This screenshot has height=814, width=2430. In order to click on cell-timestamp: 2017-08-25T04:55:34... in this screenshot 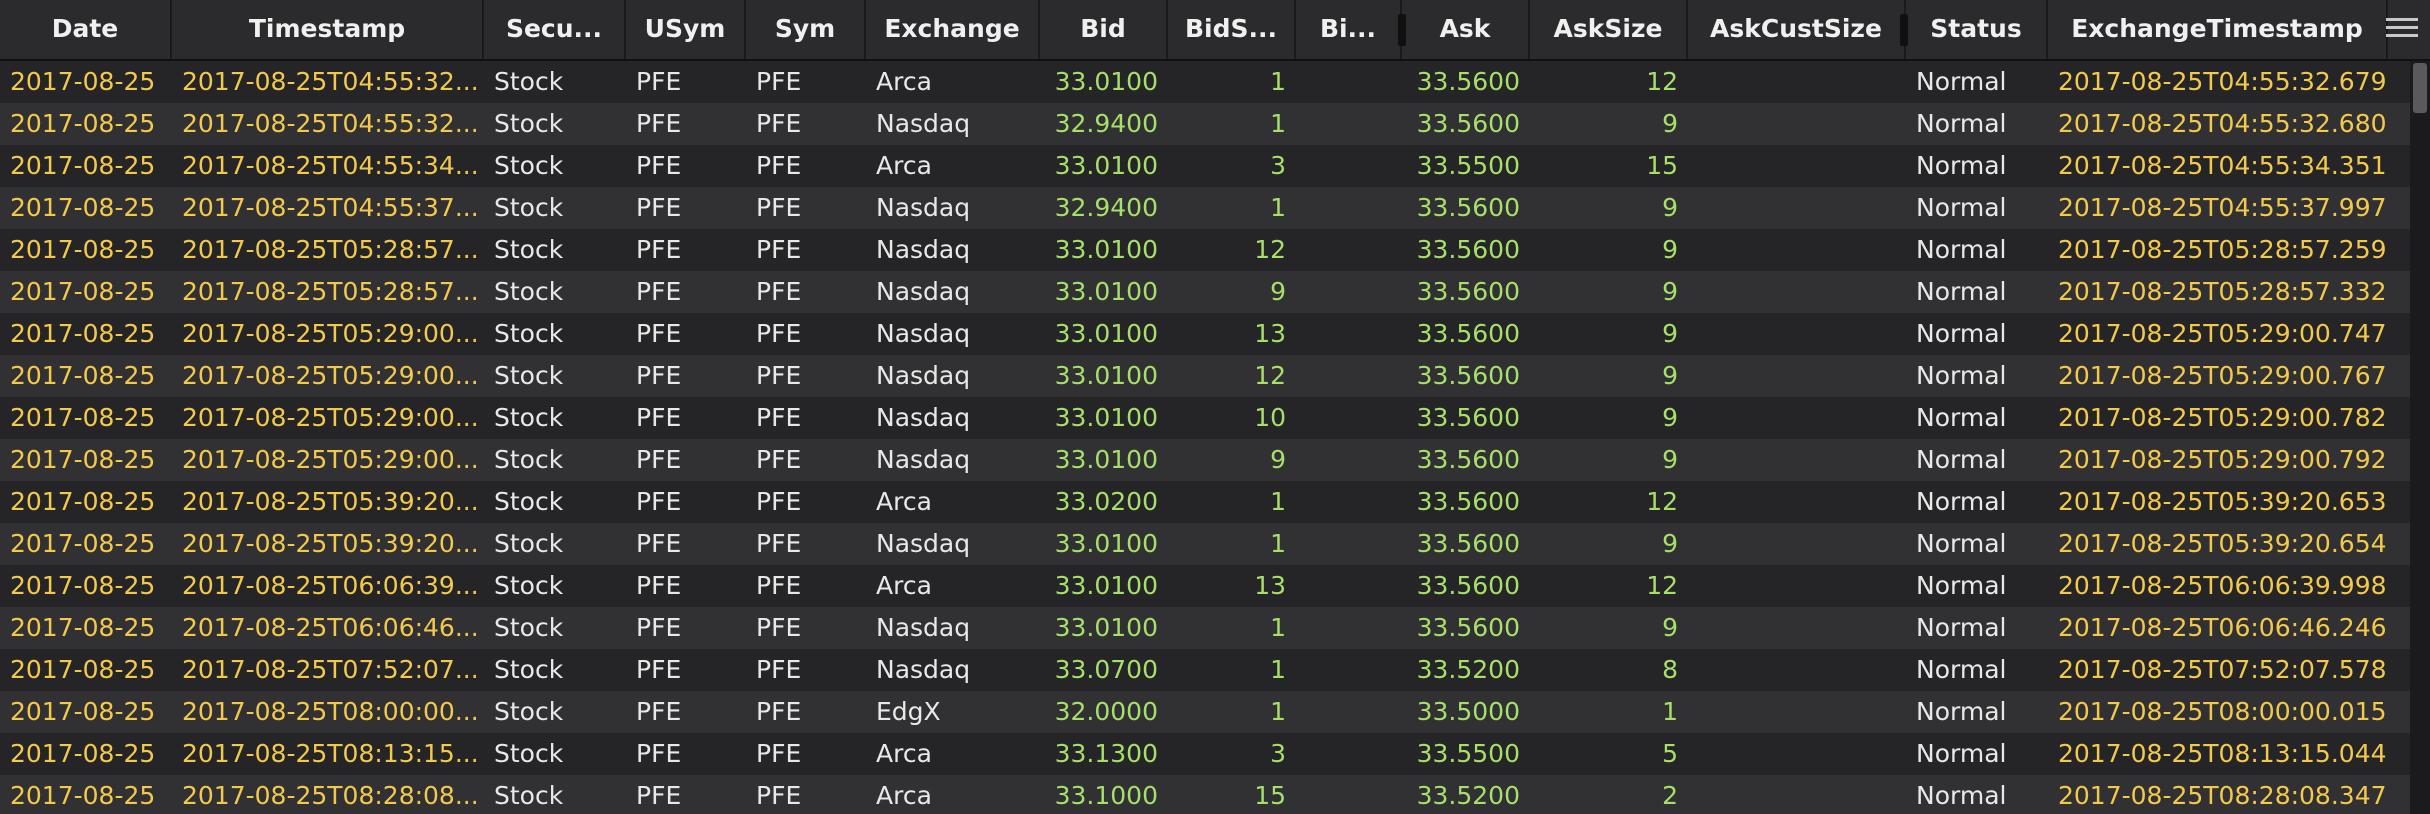, I will do `click(328, 166)`.